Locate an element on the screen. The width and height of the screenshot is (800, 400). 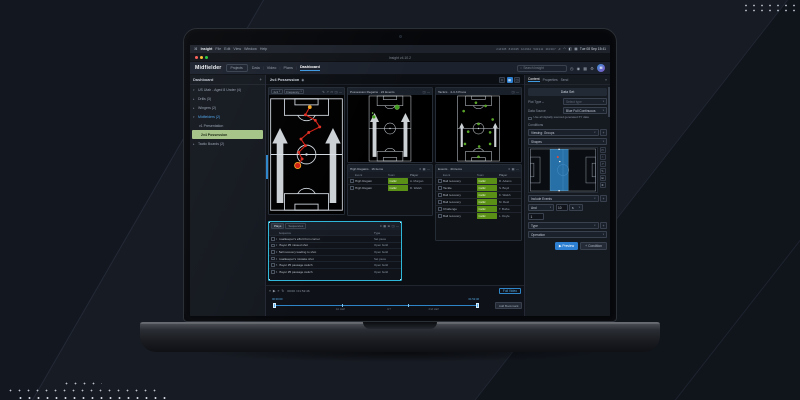
table-row: Ball recovery Celtic R. Adams is located at coordinates (478, 180).